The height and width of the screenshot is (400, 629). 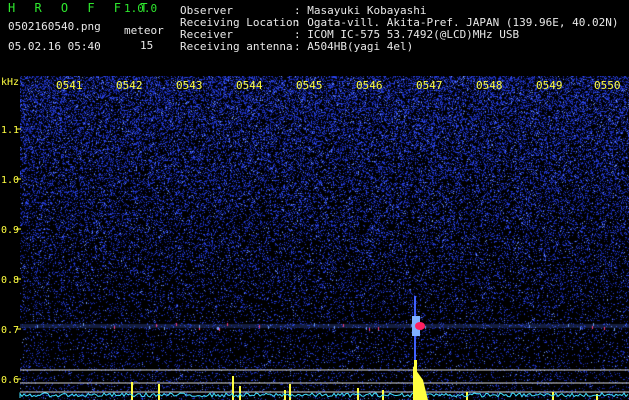 What do you see at coordinates (420, 326) in the screenshot?
I see `echo-head` at bounding box center [420, 326].